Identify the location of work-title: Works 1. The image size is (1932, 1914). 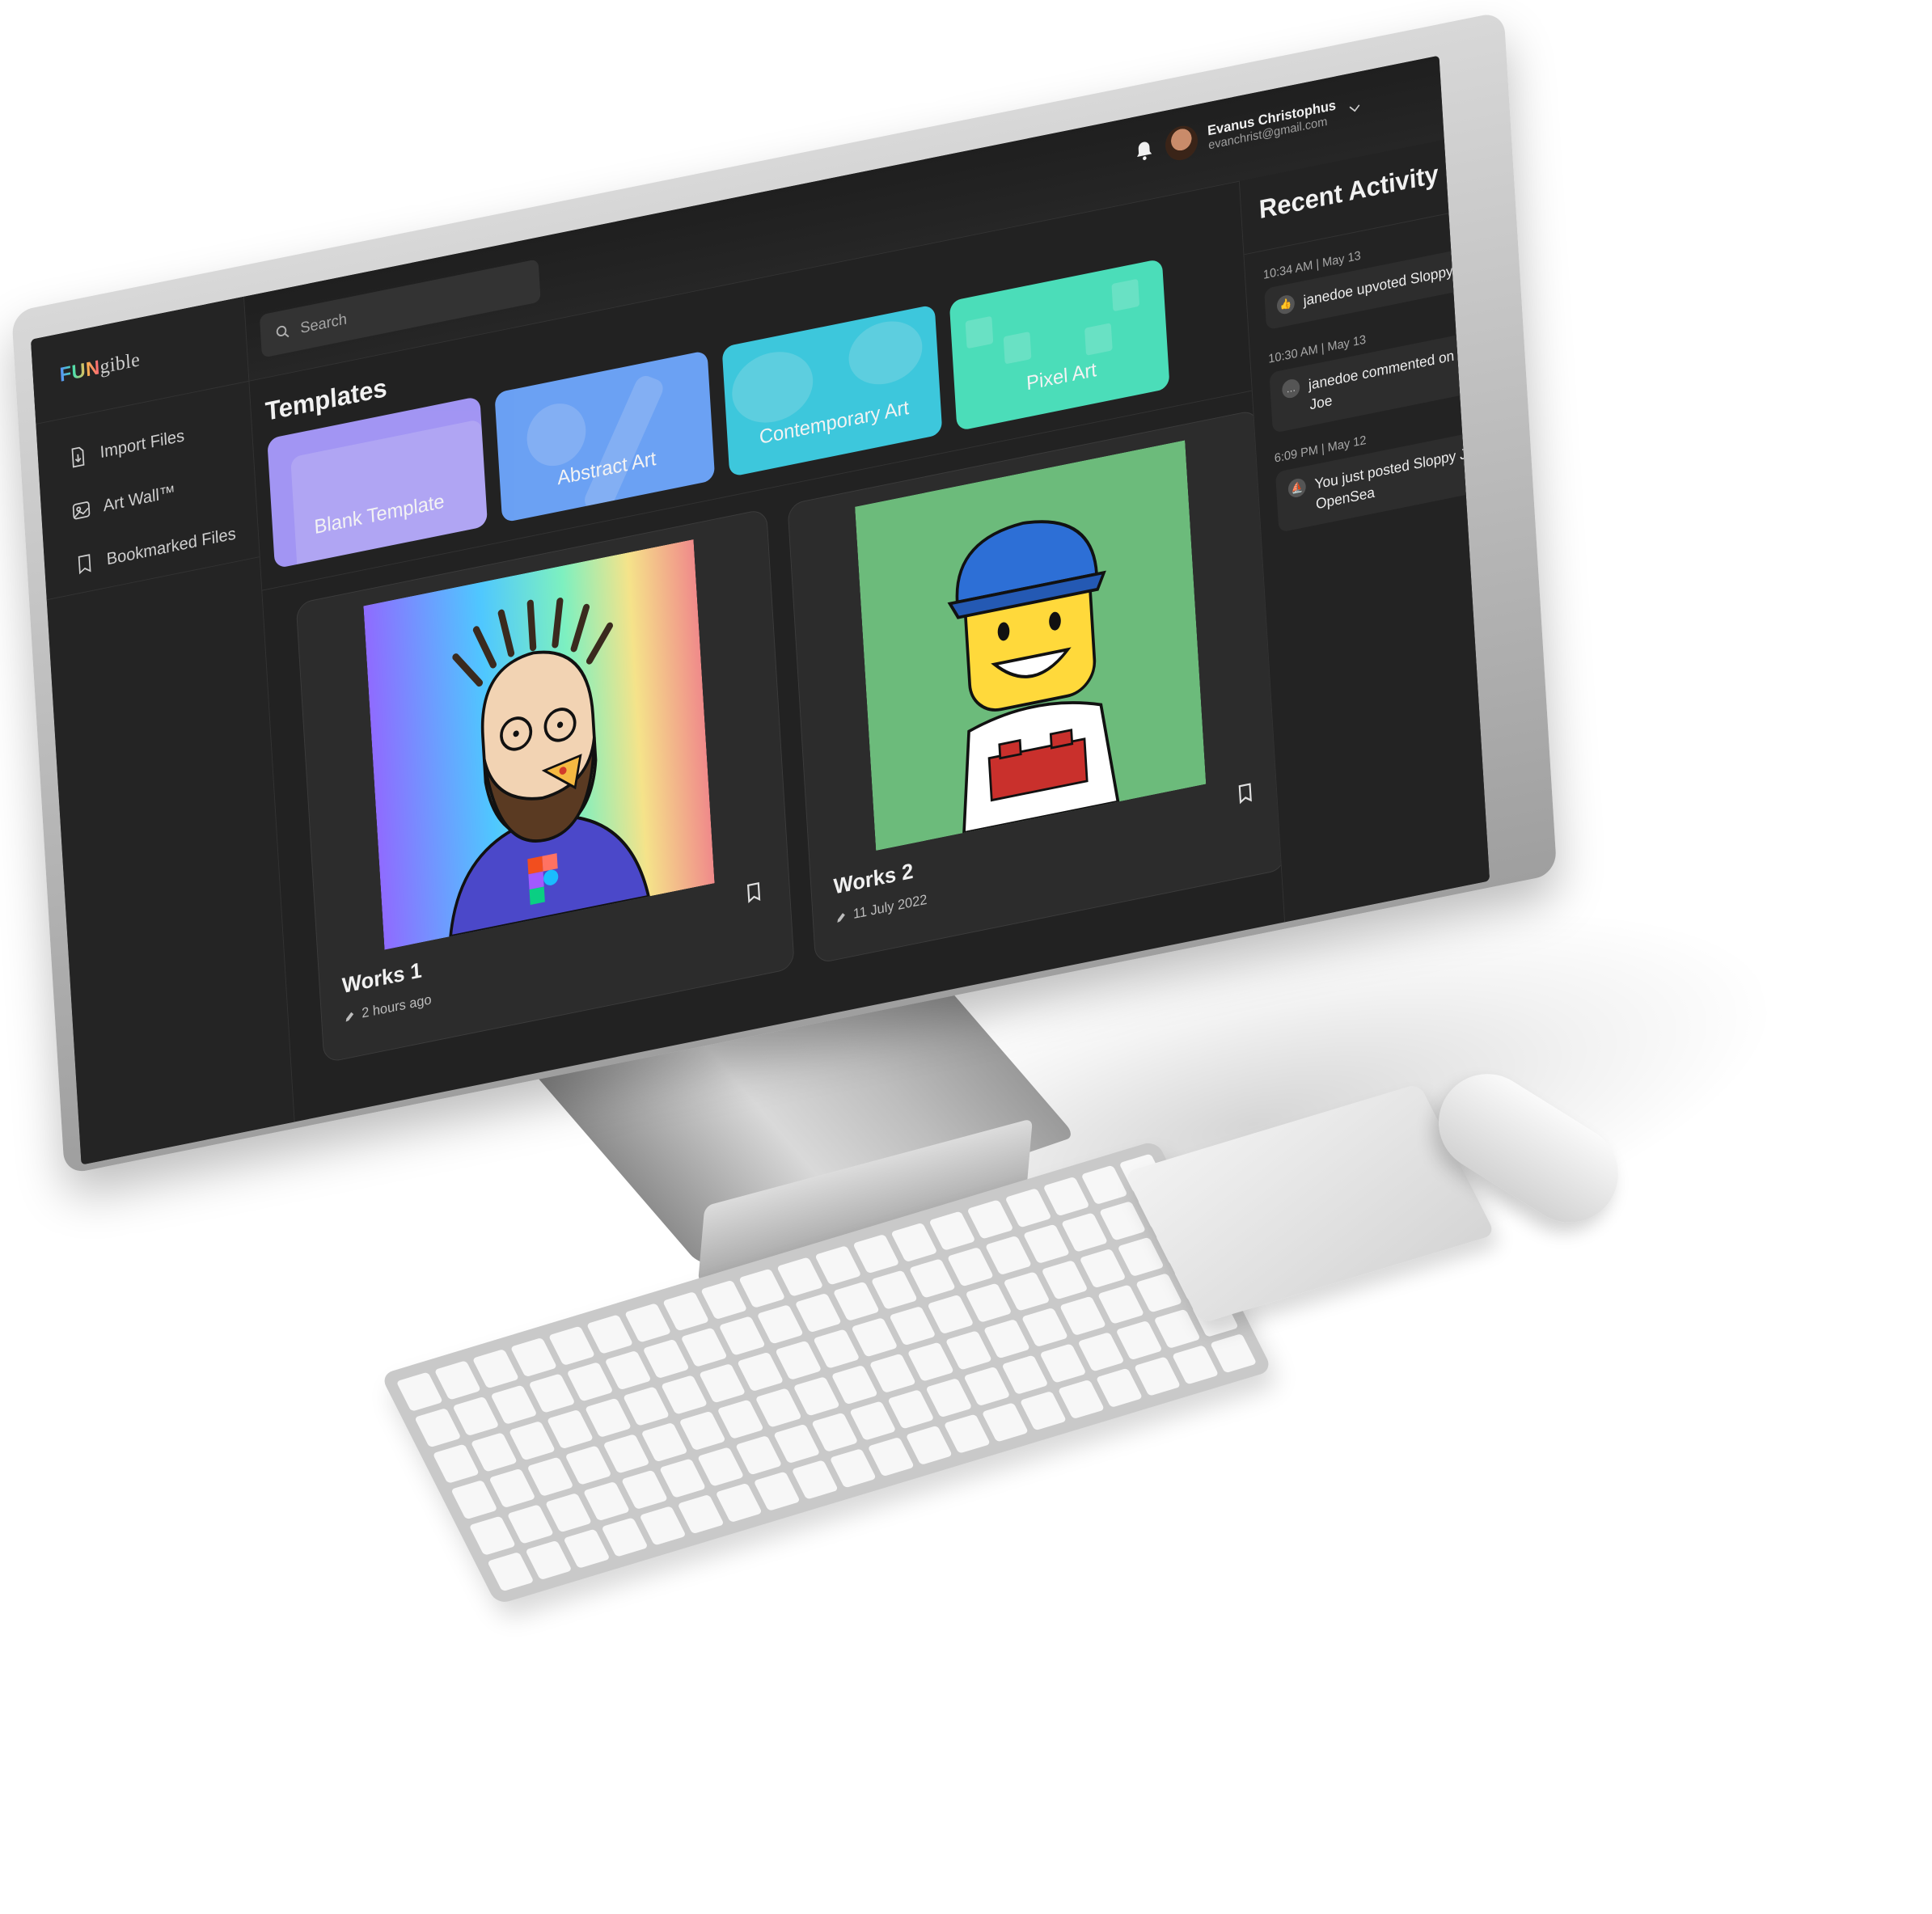
(382, 977).